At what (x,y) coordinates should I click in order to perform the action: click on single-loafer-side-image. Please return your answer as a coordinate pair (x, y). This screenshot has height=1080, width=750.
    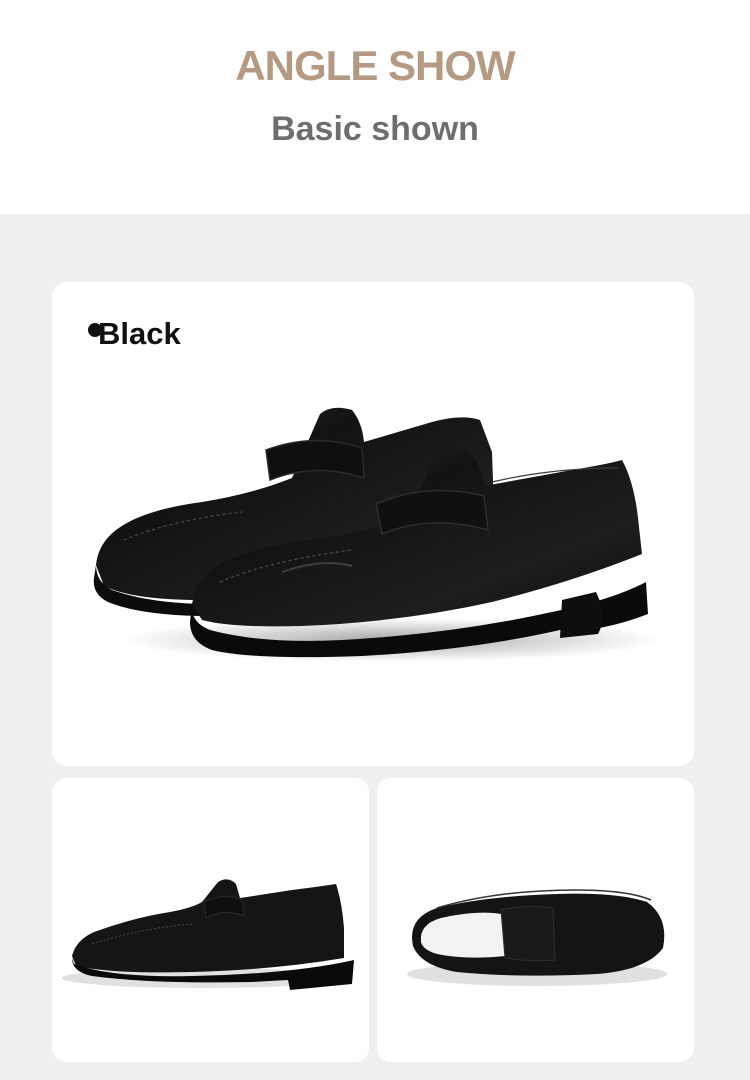
    Looking at the image, I should click on (208, 934).